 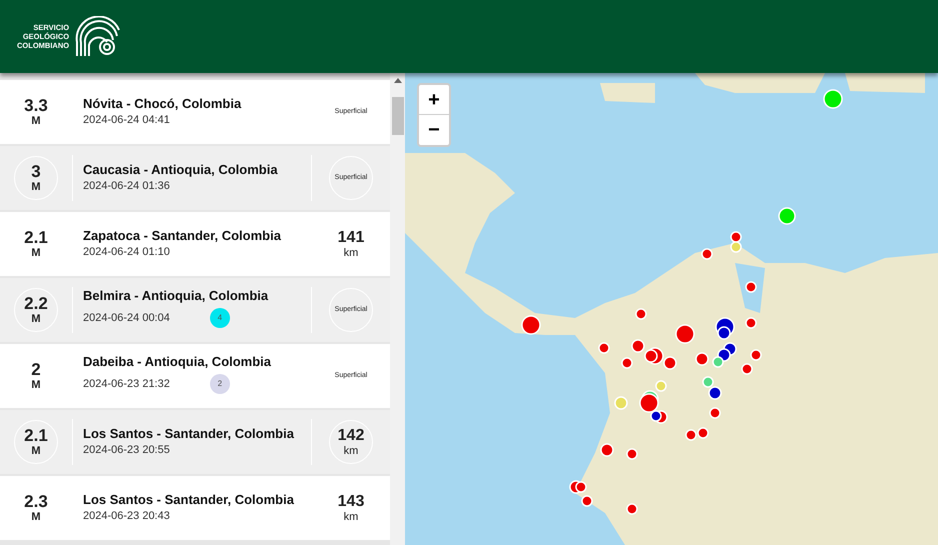 What do you see at coordinates (36, 172) in the screenshot?
I see `magnitude-value: 3` at bounding box center [36, 172].